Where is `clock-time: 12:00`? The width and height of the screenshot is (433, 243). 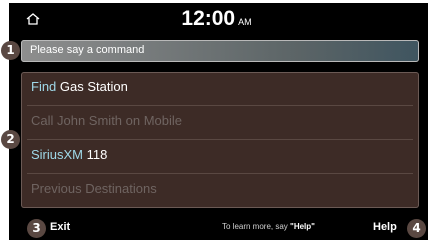 clock-time: 12:00 is located at coordinates (208, 18).